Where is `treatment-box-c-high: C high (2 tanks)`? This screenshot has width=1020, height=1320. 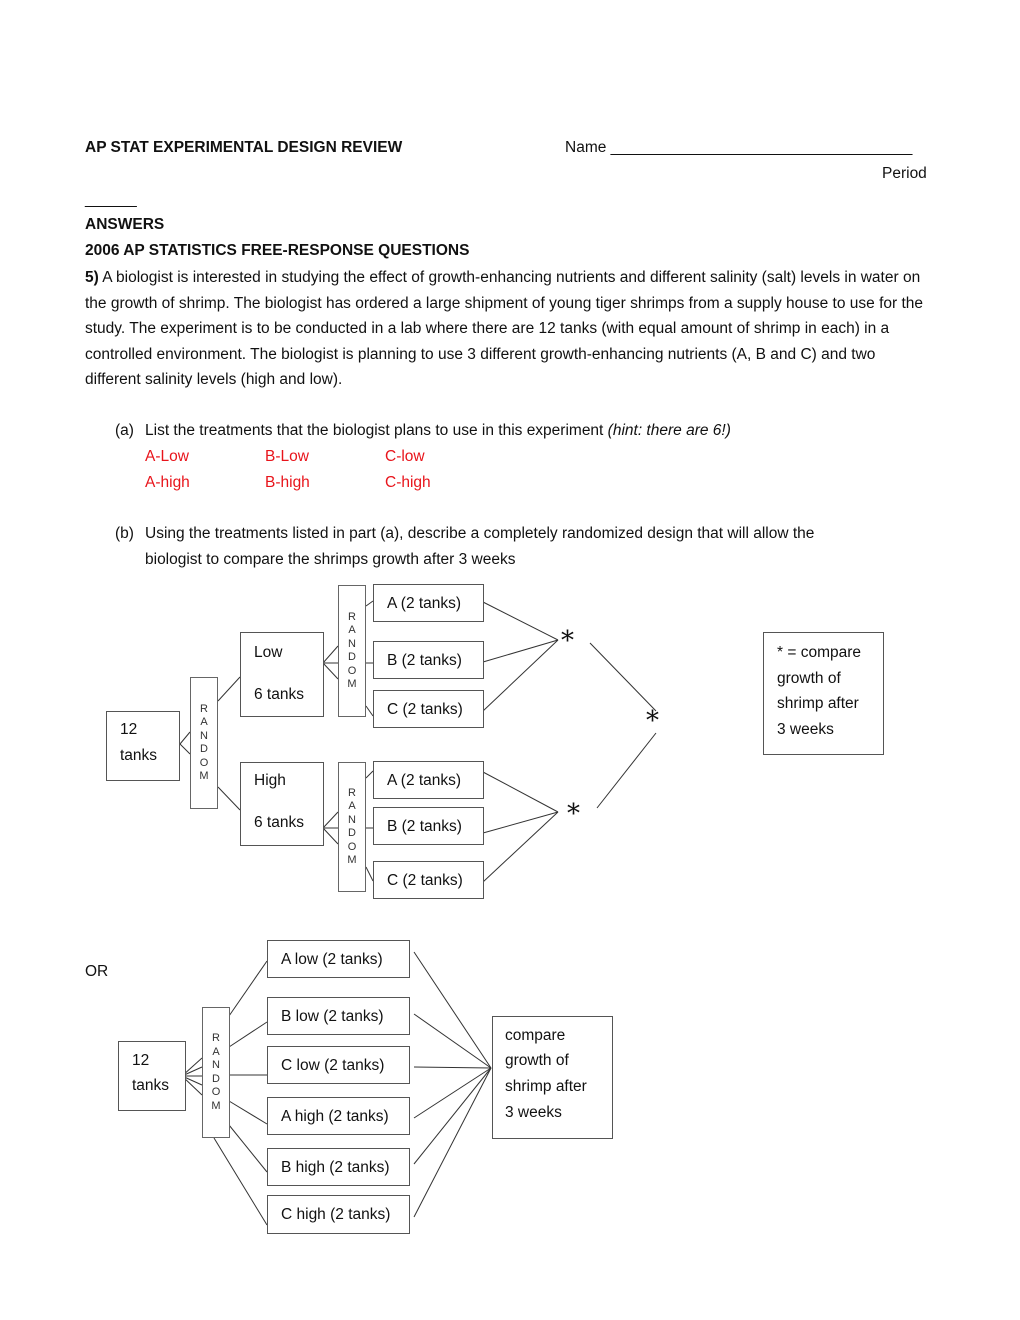
treatment-box-c-high: C high (2 tanks) is located at coordinates (338, 1214).